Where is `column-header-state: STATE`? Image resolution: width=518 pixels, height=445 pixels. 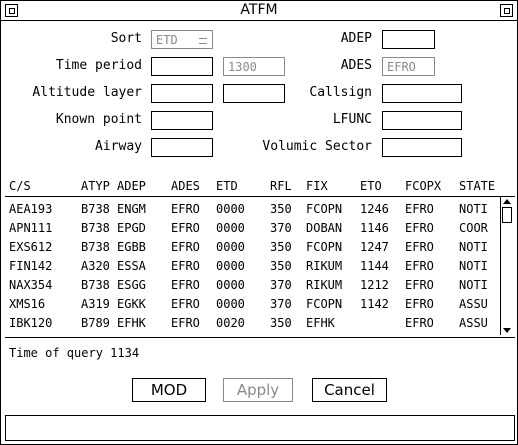 column-header-state: STATE is located at coordinates (477, 186).